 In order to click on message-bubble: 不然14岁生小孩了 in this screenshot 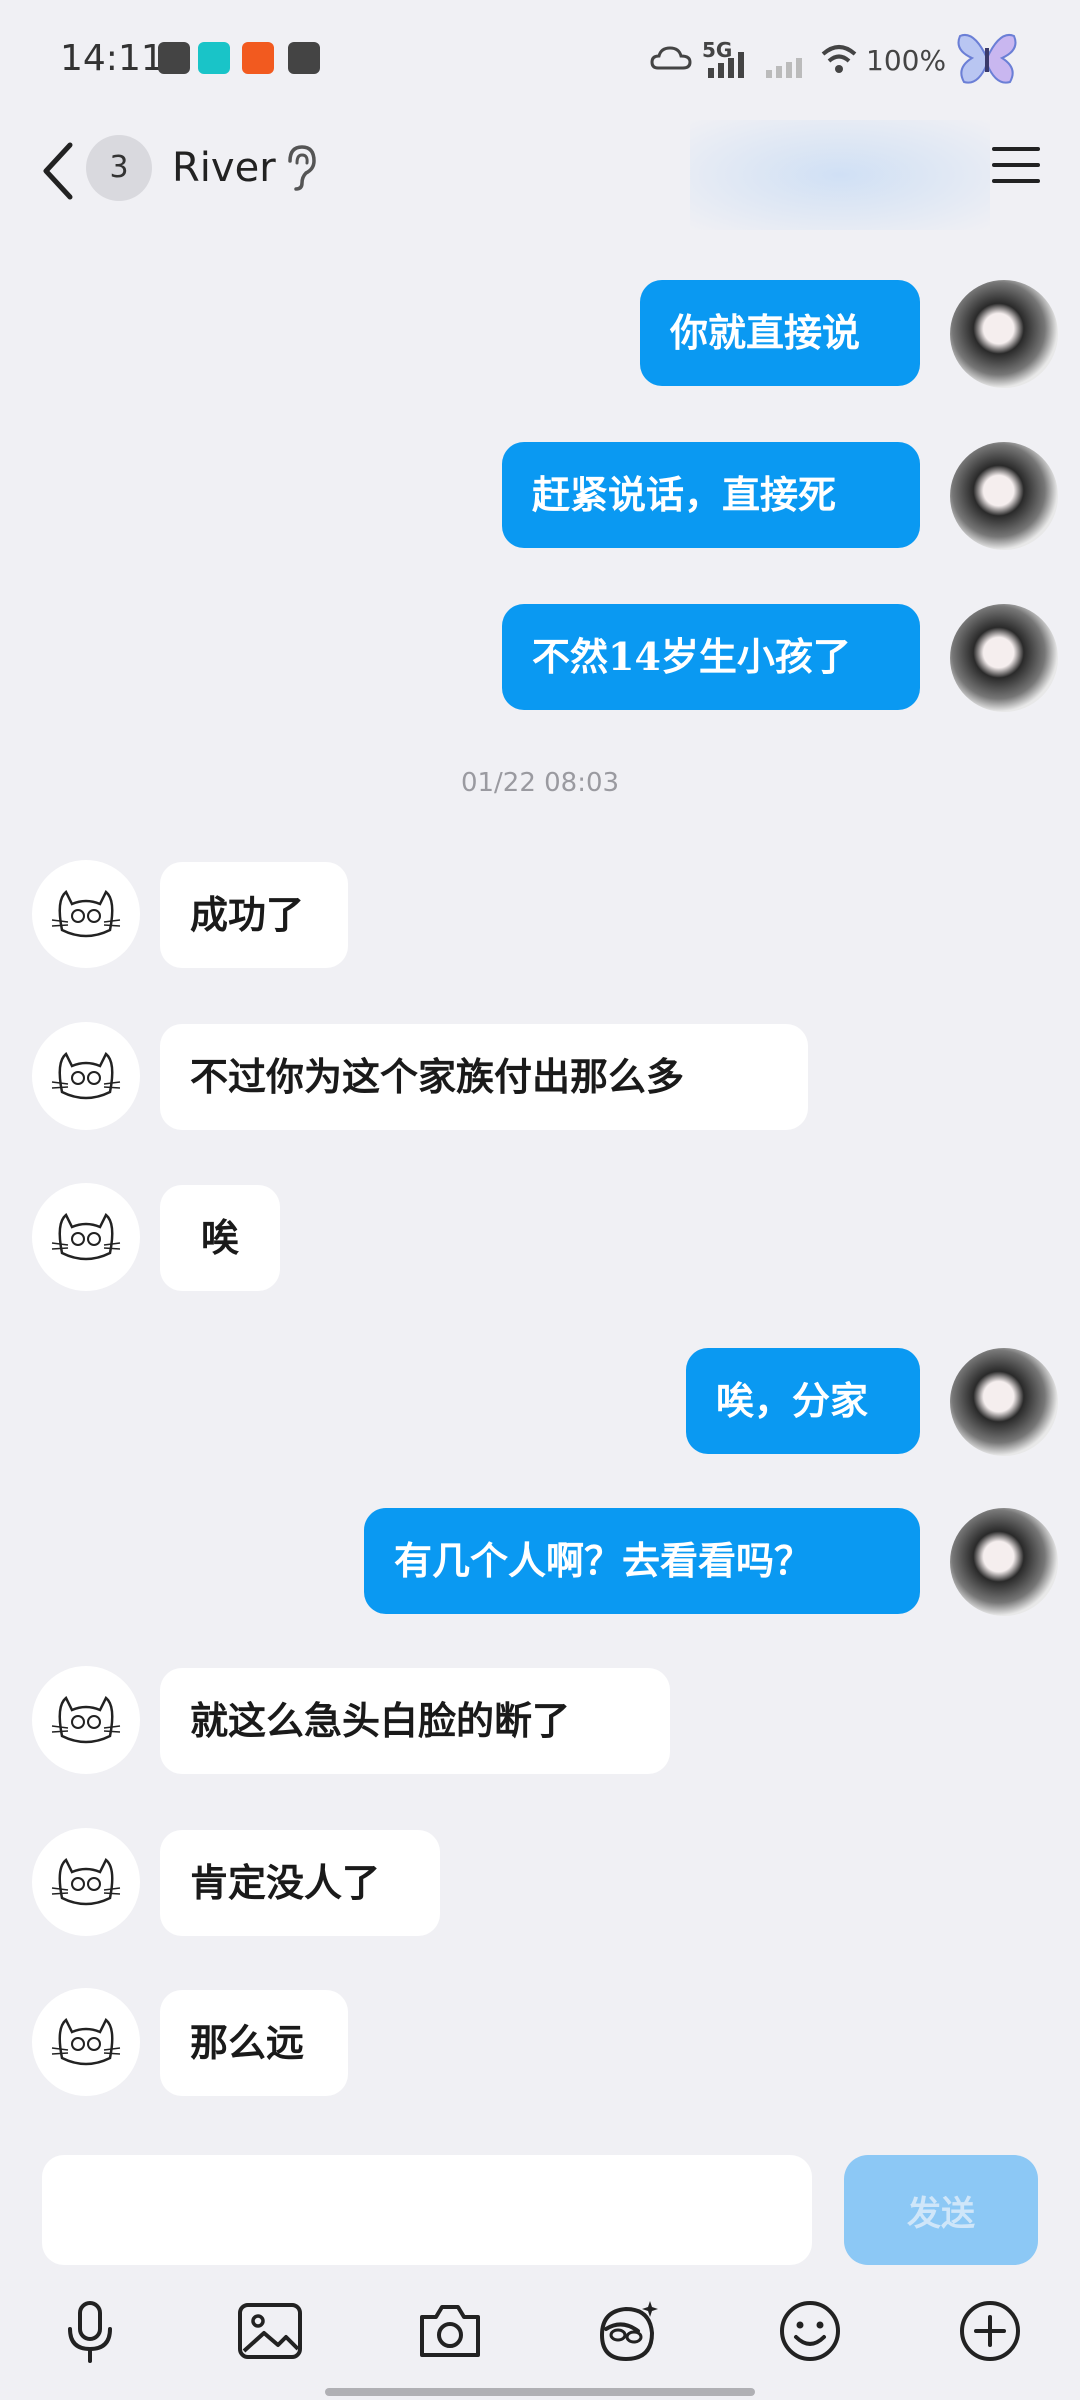, I will do `click(711, 657)`.